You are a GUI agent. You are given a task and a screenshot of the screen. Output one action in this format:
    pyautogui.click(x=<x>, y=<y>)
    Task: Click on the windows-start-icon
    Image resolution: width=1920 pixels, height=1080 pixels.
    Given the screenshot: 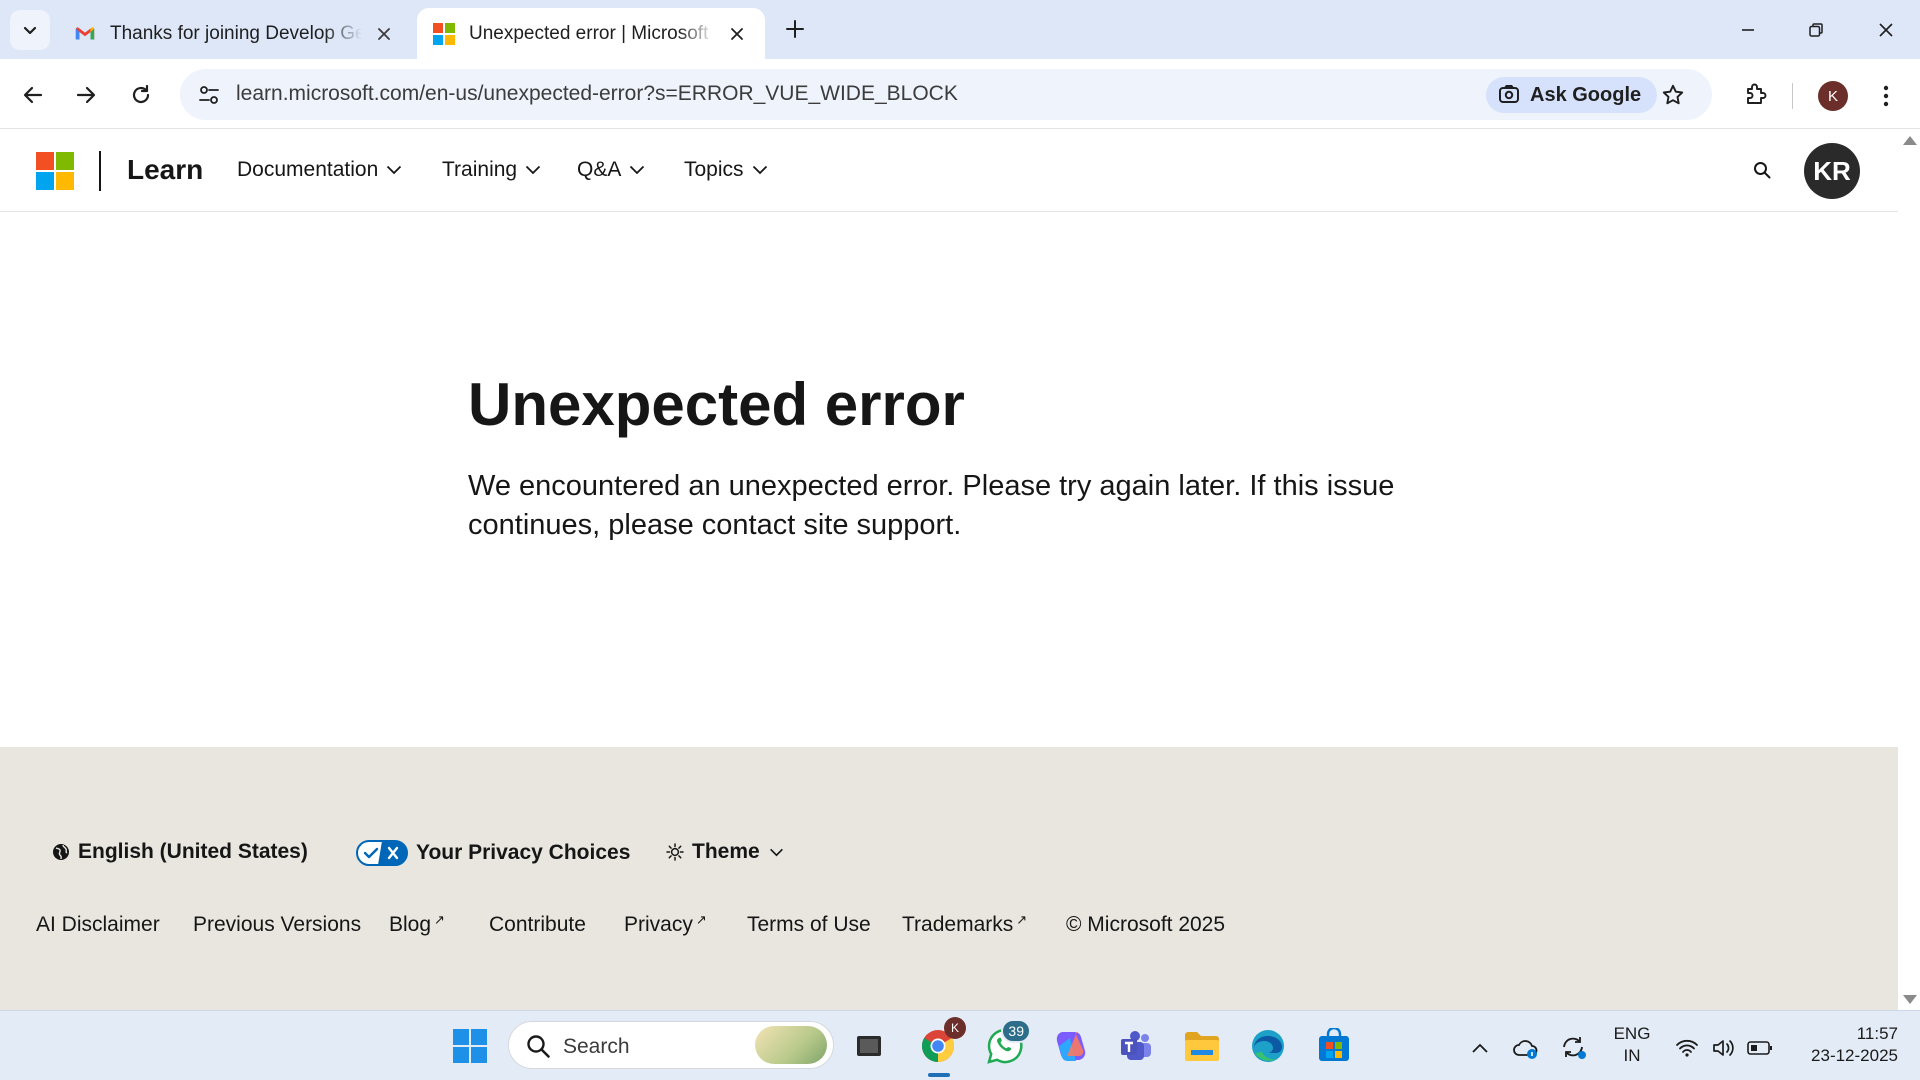 What is the action you would take?
    pyautogui.click(x=470, y=1046)
    